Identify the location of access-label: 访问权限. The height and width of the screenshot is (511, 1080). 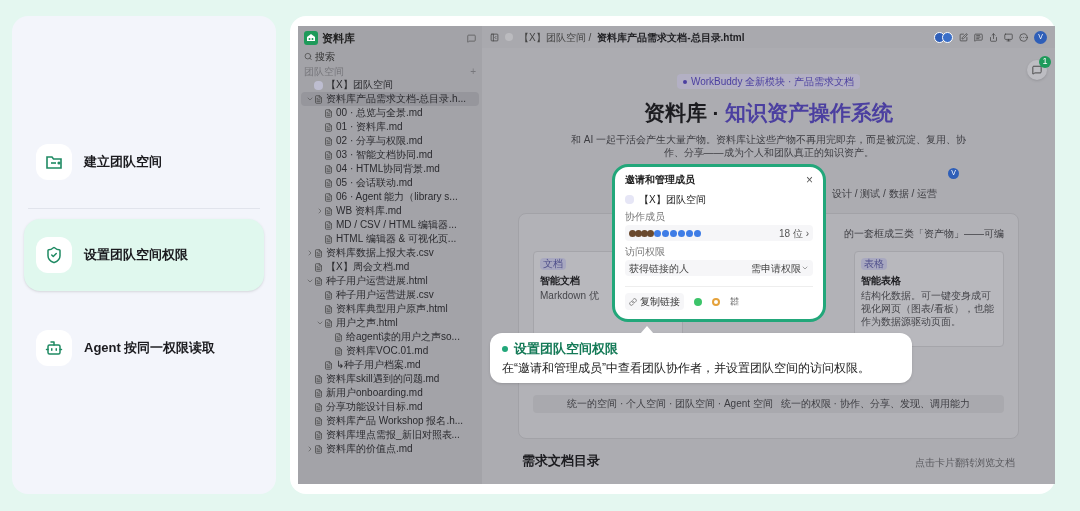
(645, 252).